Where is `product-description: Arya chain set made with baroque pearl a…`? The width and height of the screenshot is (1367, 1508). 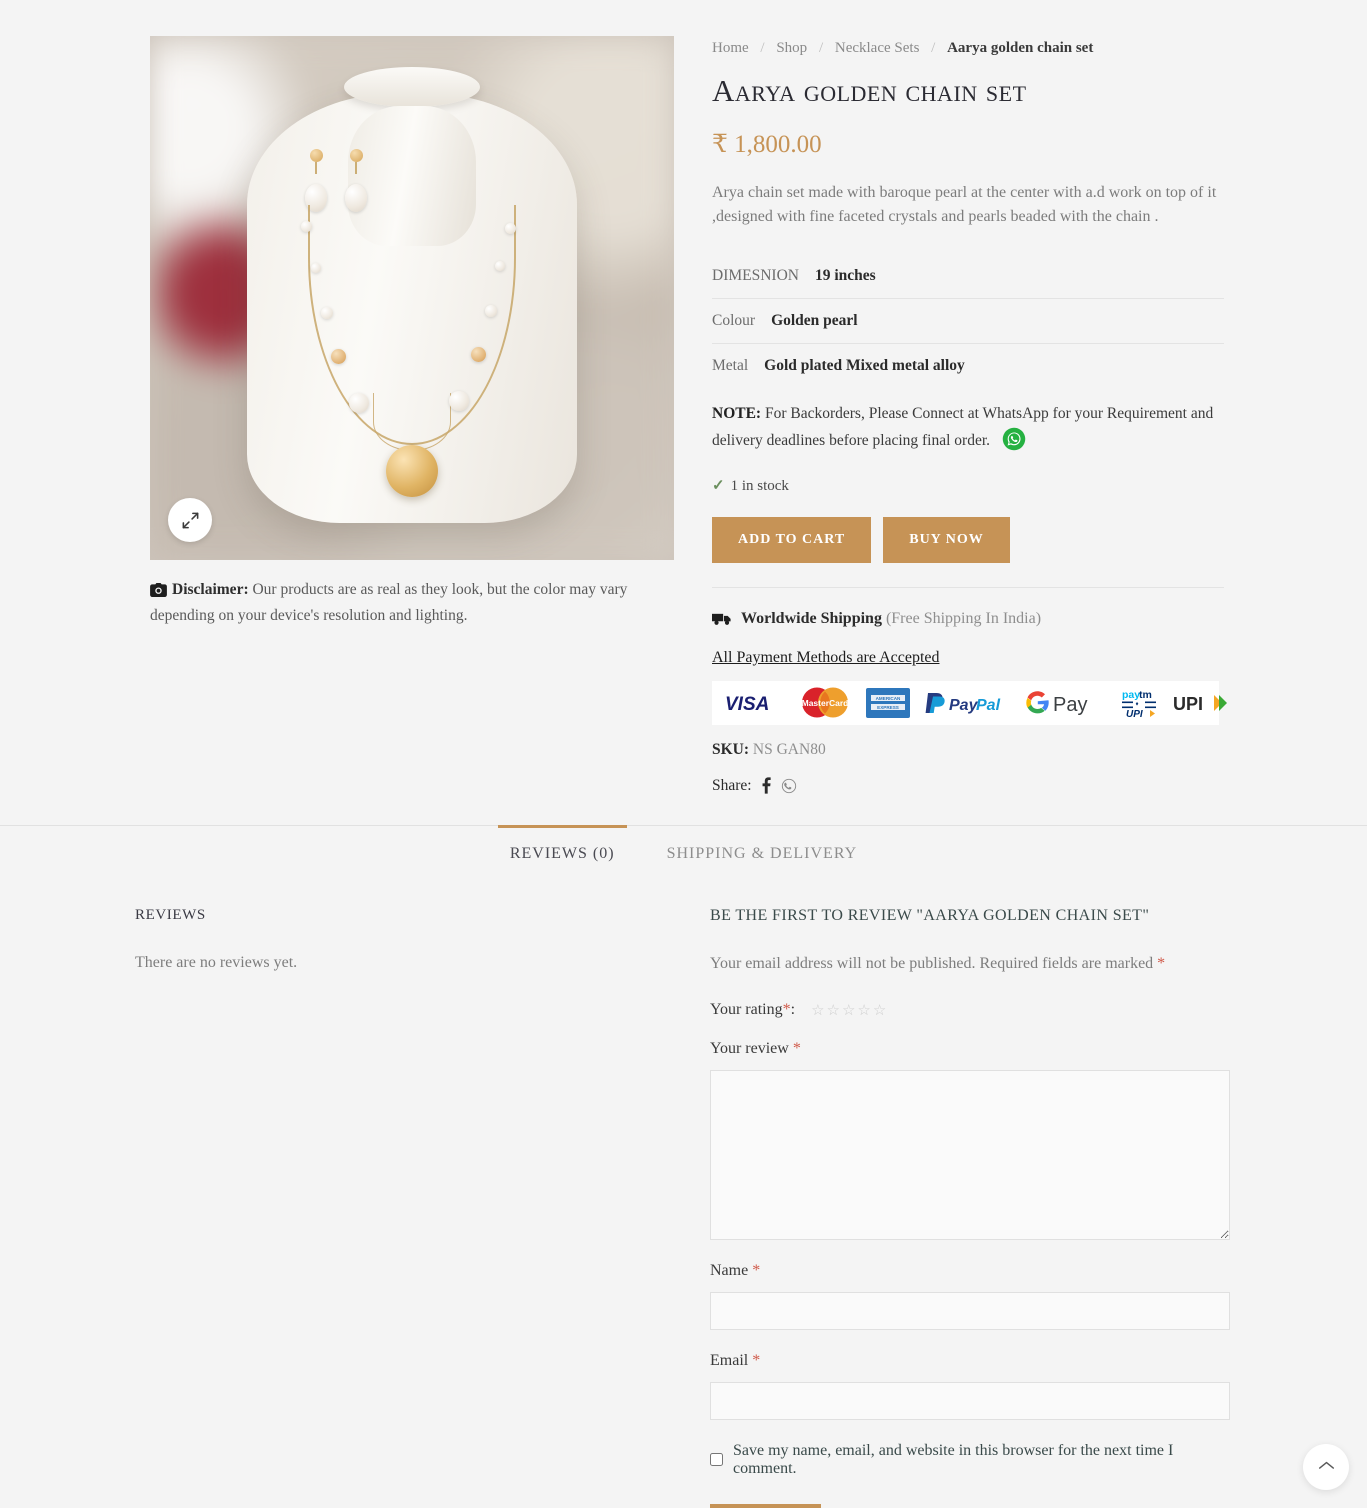 product-description: Arya chain set made with baroque pearl a… is located at coordinates (964, 204).